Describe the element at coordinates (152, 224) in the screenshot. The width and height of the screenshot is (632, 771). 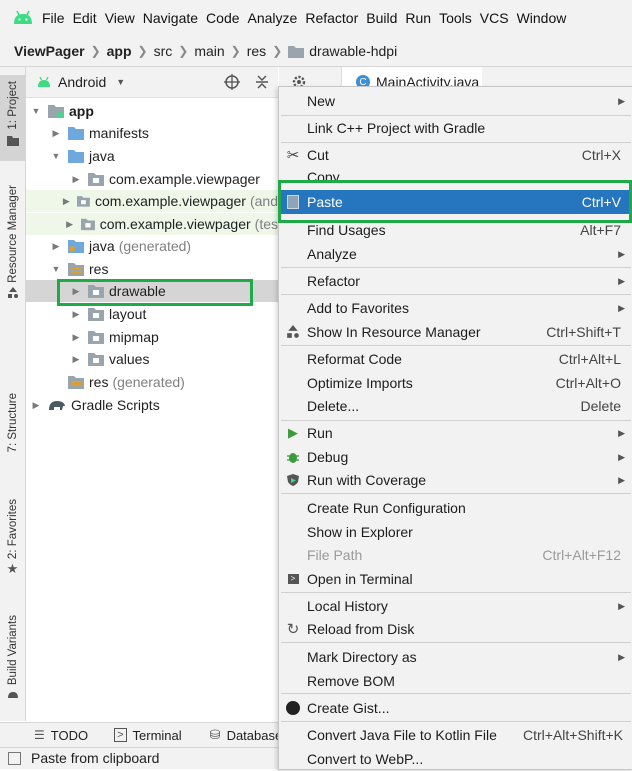
I see `tree-node-package-test: ▶ com.example.viewpager (tes` at that location.